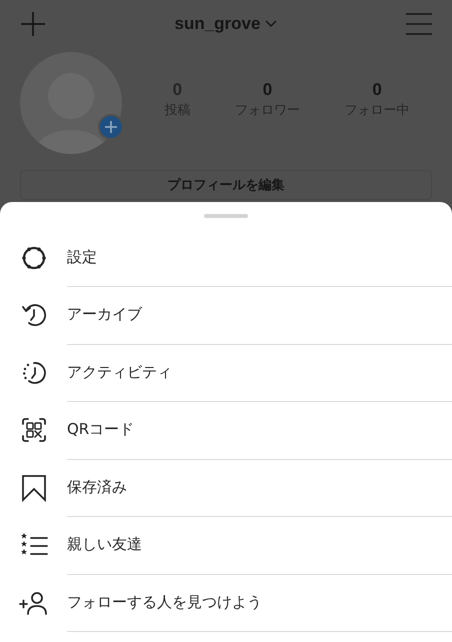  Describe the element at coordinates (217, 24) in the screenshot. I see `username: sun_grove` at that location.